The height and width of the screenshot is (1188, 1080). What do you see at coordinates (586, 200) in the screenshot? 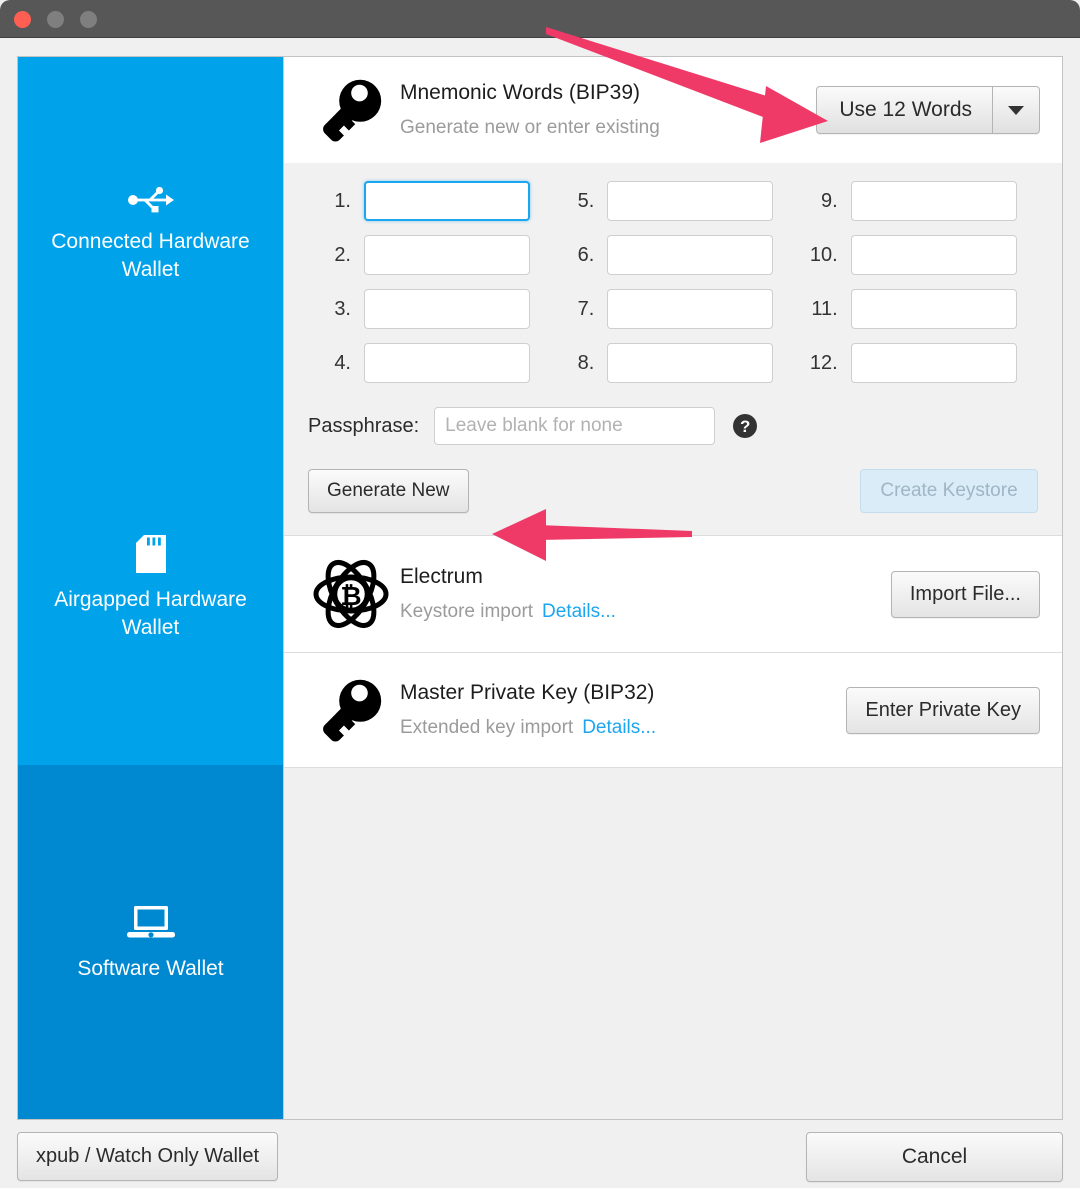
I see `word-number: 5.` at bounding box center [586, 200].